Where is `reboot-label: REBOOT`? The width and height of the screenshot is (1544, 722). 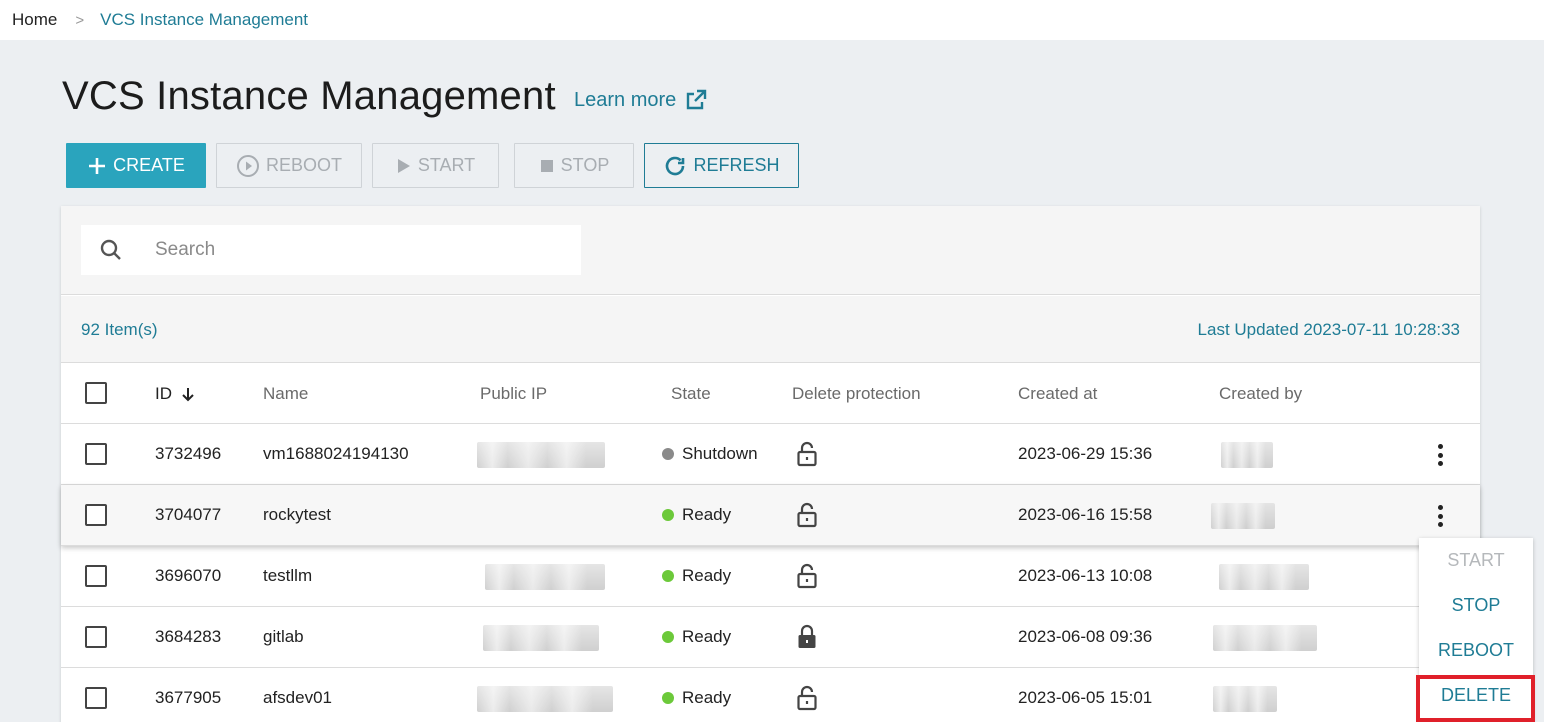
reboot-label: REBOOT is located at coordinates (303, 165).